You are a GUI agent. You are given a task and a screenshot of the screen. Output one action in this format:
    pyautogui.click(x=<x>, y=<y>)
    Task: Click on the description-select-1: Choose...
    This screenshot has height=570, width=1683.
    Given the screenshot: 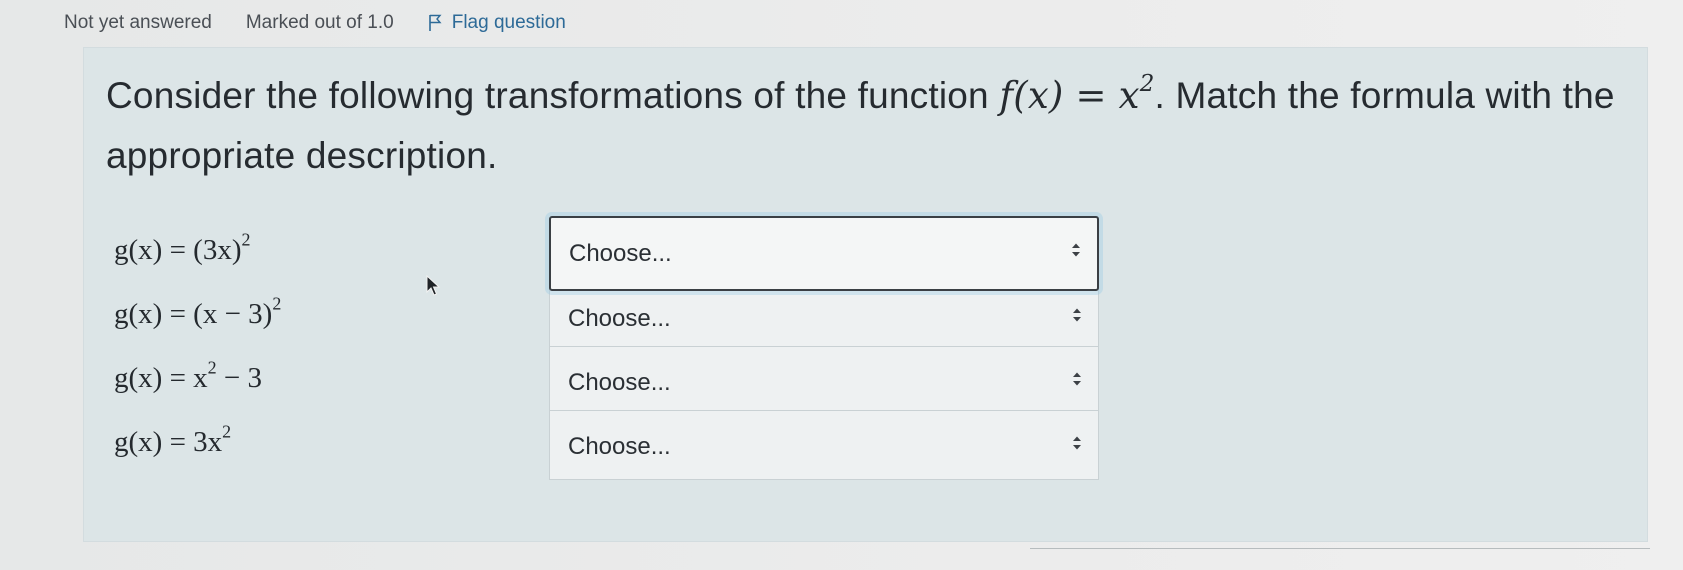 What is the action you would take?
    pyautogui.click(x=824, y=253)
    